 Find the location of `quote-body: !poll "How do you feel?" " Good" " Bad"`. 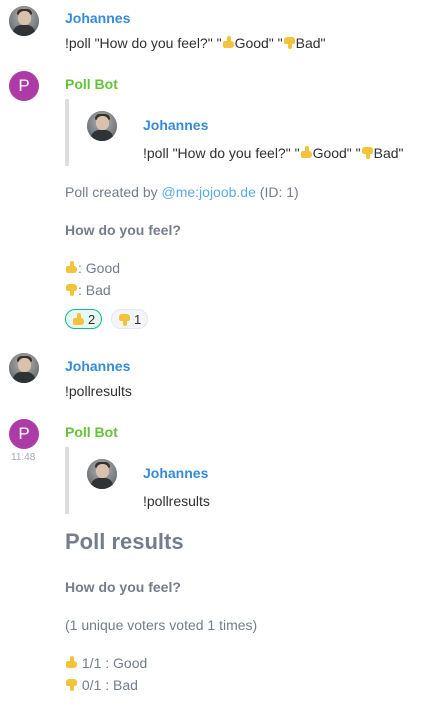

quote-body: !poll "How do you feel?" " Good" " Bad" is located at coordinates (273, 153).